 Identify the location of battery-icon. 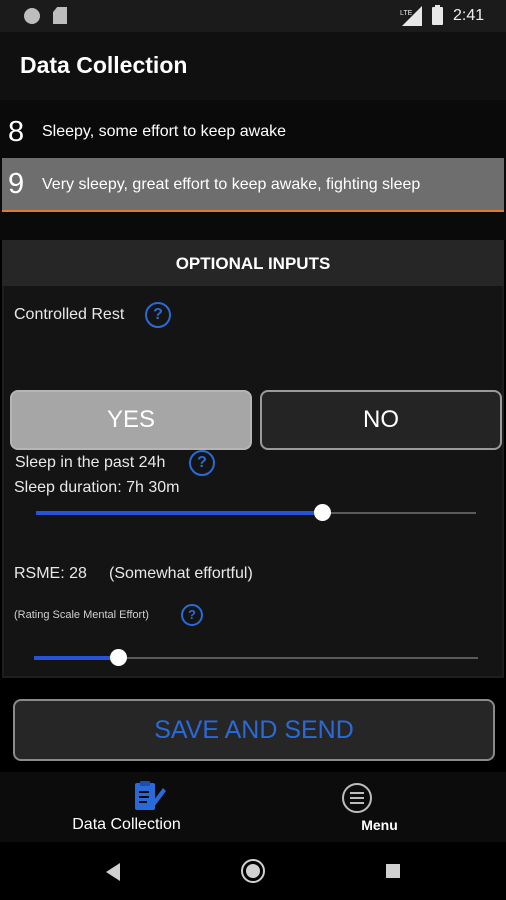
(437, 15).